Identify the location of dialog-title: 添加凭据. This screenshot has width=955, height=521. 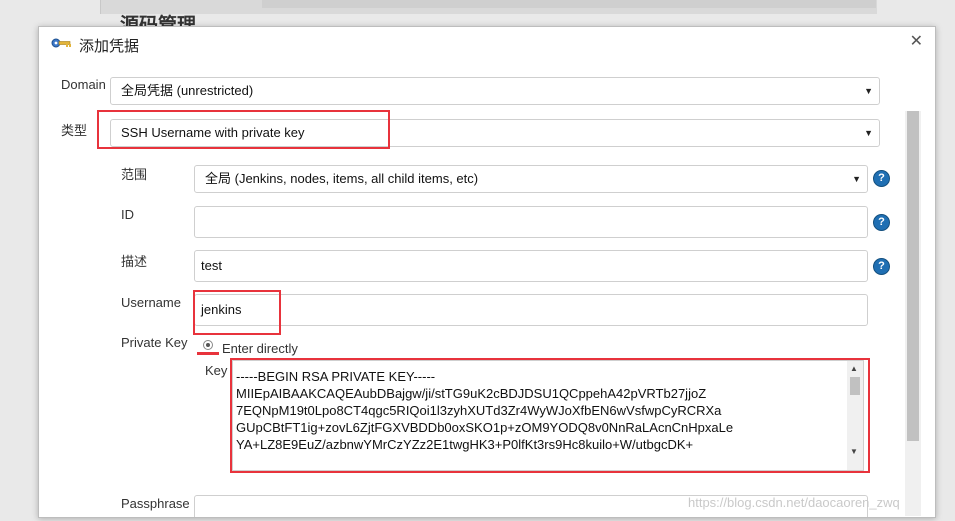
(109, 46).